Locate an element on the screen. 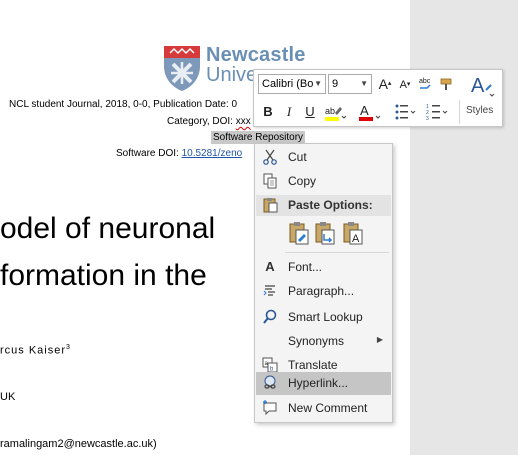 Image resolution: width=518 pixels, height=455 pixels. paste-keep-source-button is located at coordinates (300, 234).